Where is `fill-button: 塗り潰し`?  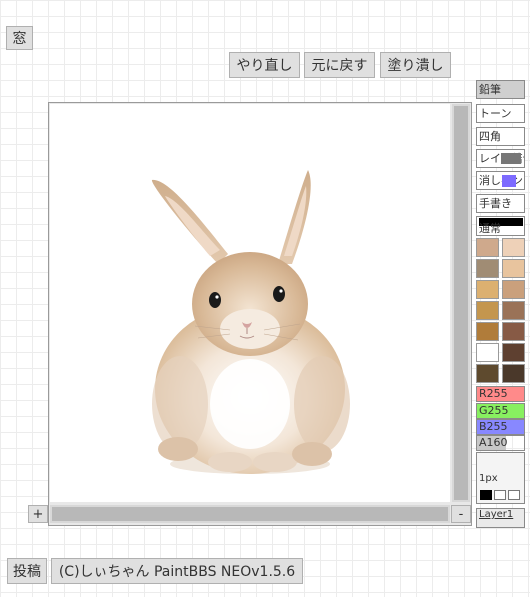
fill-button: 塗り潰し is located at coordinates (415, 65).